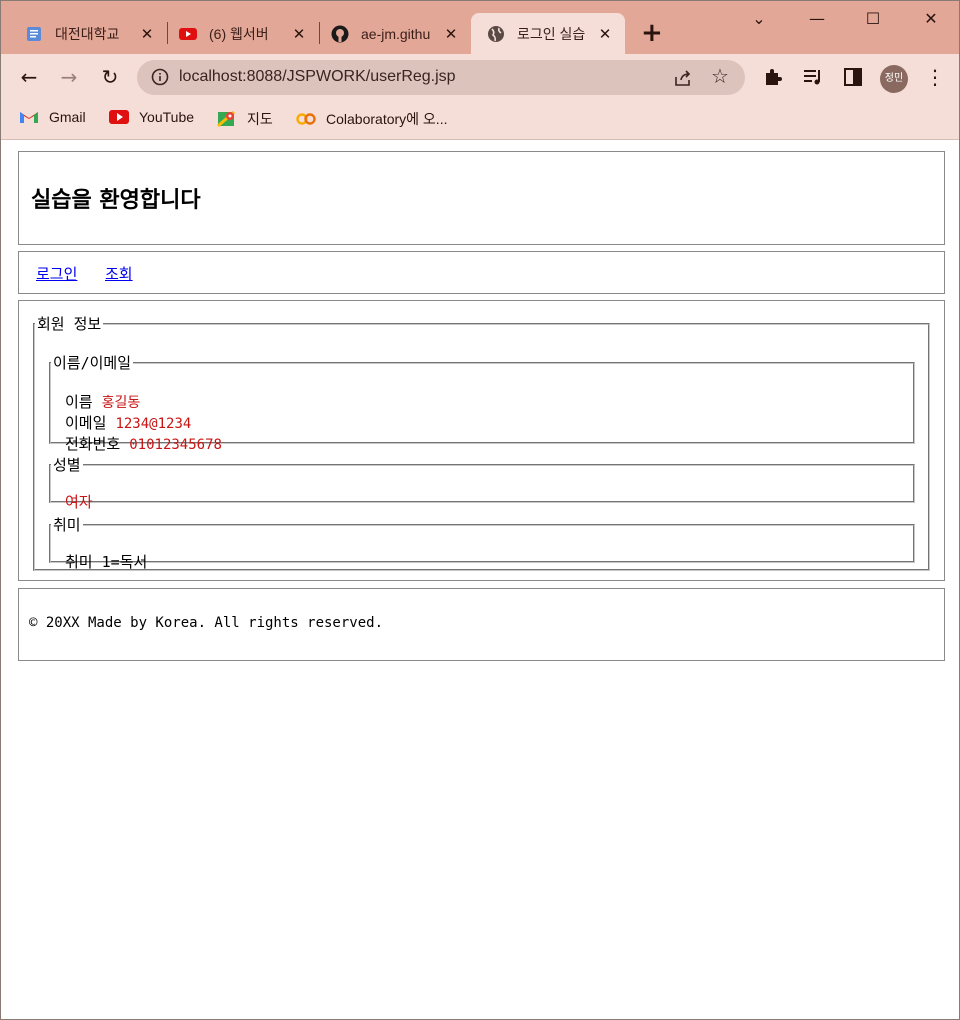 Image resolution: width=960 pixels, height=1020 pixels. Describe the element at coordinates (306, 119) in the screenshot. I see `colab-icon` at that location.